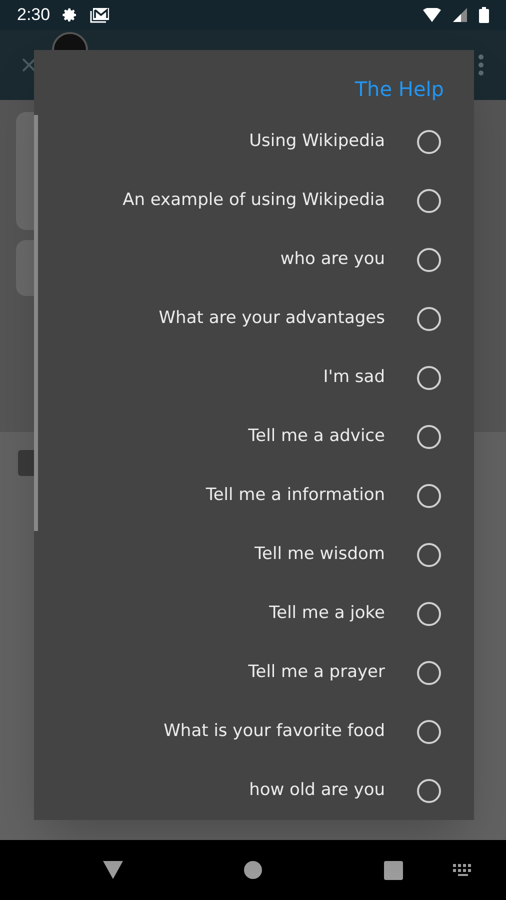  I want to click on help-option: Tell me a information, so click(254, 495).